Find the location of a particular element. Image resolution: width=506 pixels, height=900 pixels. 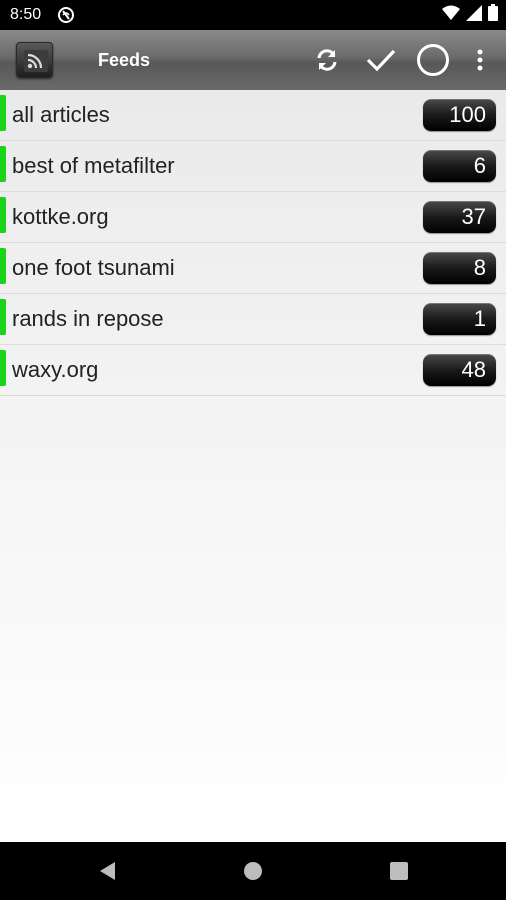

page-title: Feeds is located at coordinates (124, 60).